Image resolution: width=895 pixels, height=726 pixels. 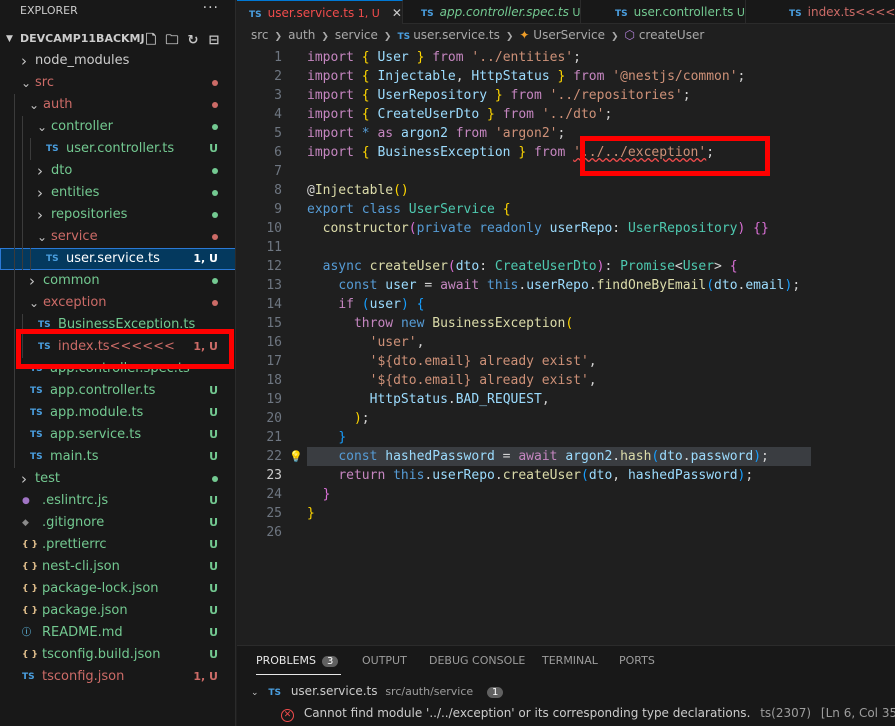 I want to click on panel-tab: PORTS, so click(x=637, y=660).